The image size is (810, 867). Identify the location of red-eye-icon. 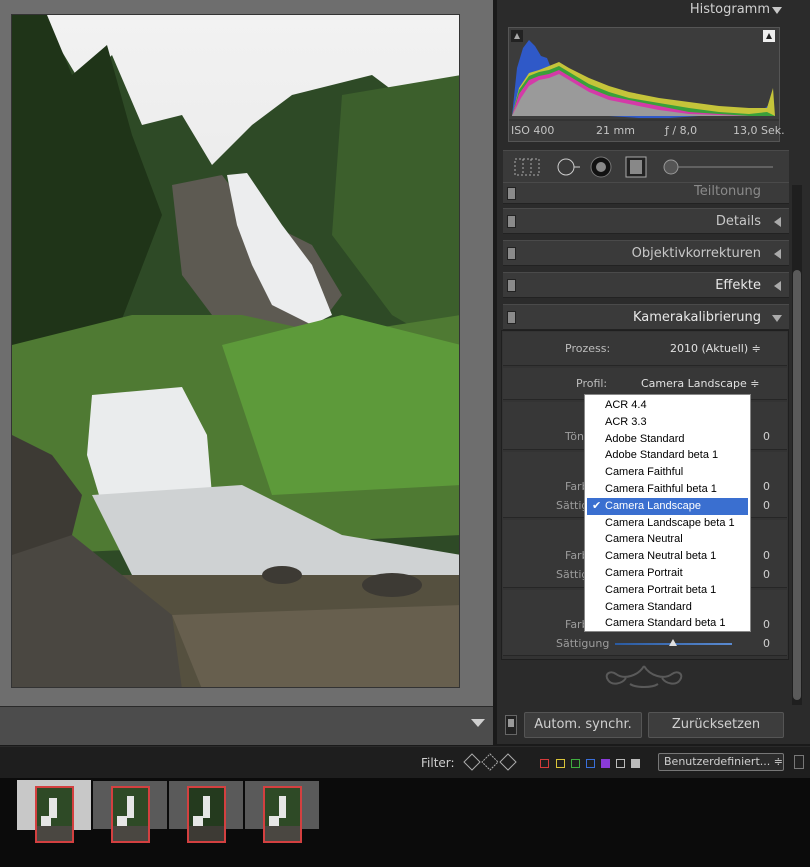
(601, 167).